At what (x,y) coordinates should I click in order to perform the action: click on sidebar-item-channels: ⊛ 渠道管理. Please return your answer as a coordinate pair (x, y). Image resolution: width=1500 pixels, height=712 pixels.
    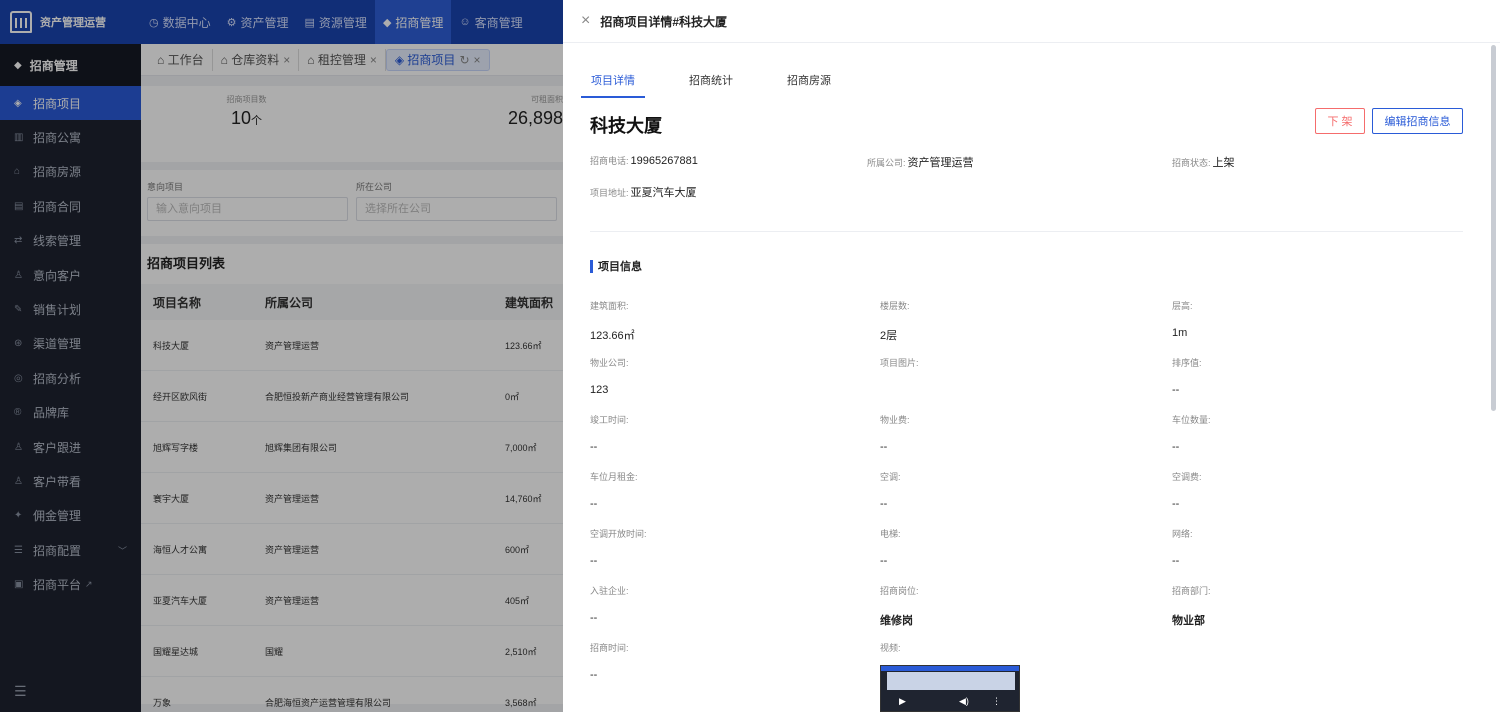
    Looking at the image, I should click on (70, 344).